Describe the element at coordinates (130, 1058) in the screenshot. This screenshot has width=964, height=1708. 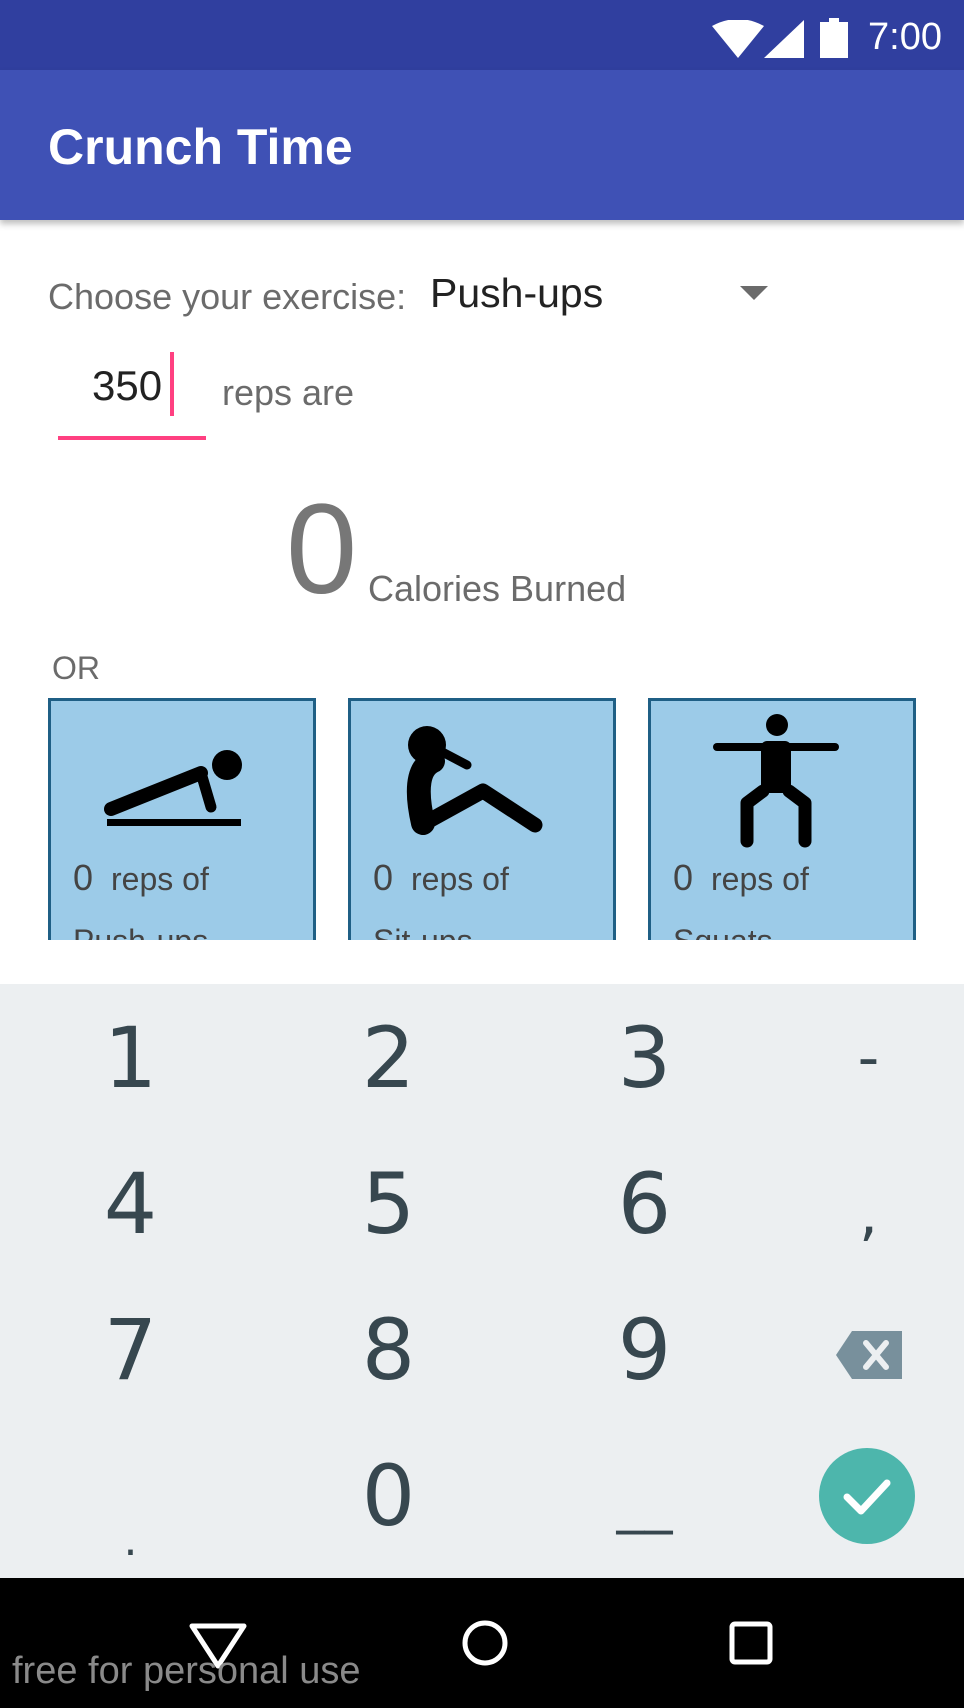
I see `key-1: 1` at that location.